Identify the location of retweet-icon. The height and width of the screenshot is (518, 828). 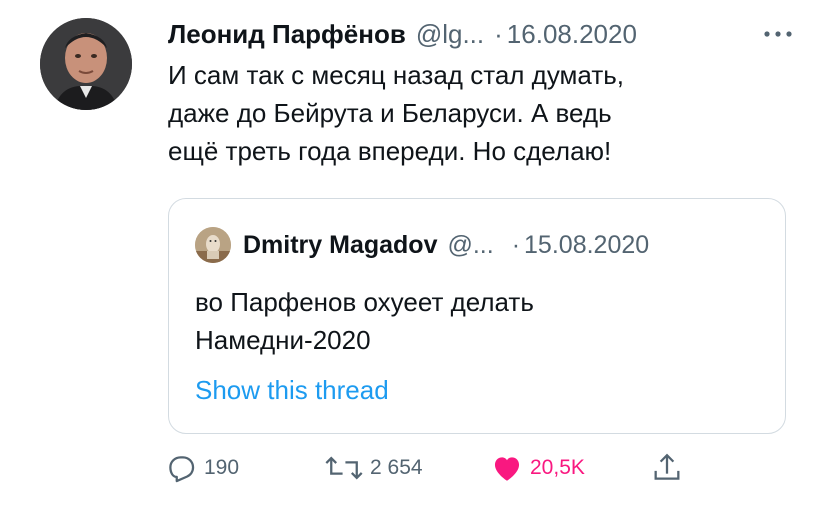
(344, 468).